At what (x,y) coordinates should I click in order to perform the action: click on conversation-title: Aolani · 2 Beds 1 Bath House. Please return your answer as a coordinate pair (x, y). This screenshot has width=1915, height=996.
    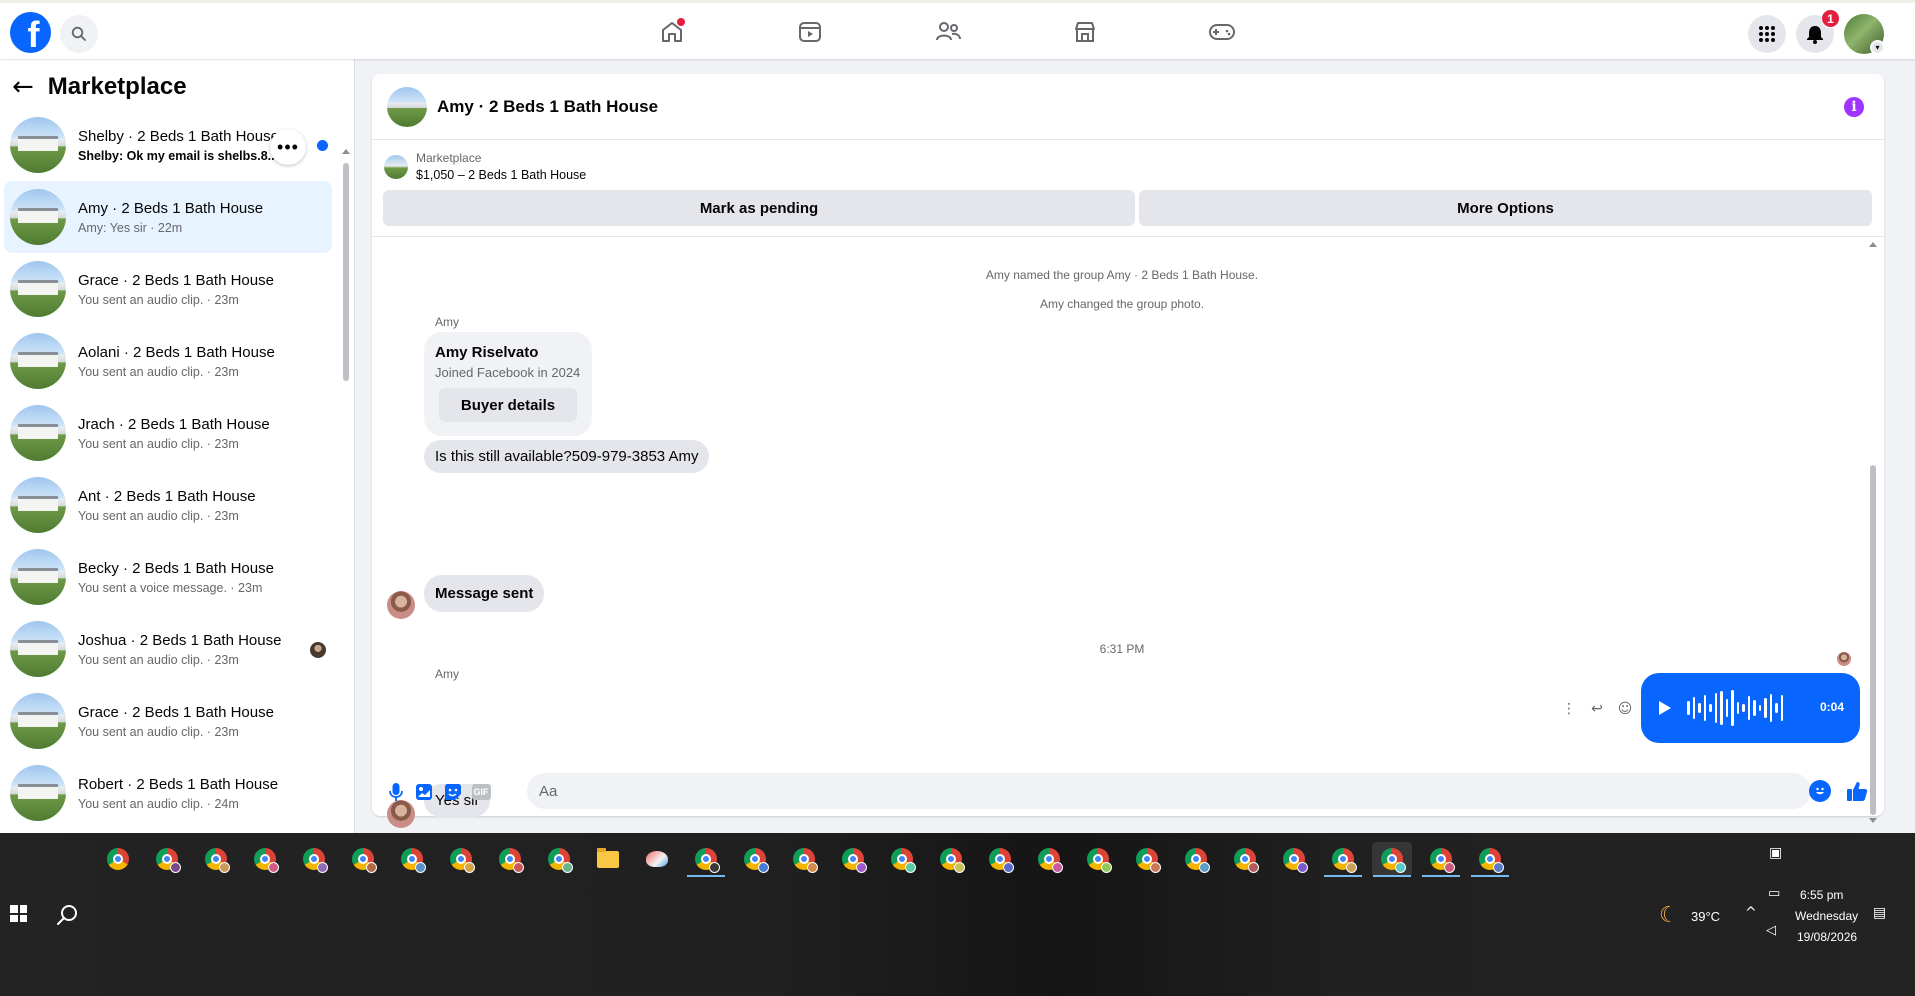
    Looking at the image, I should click on (176, 352).